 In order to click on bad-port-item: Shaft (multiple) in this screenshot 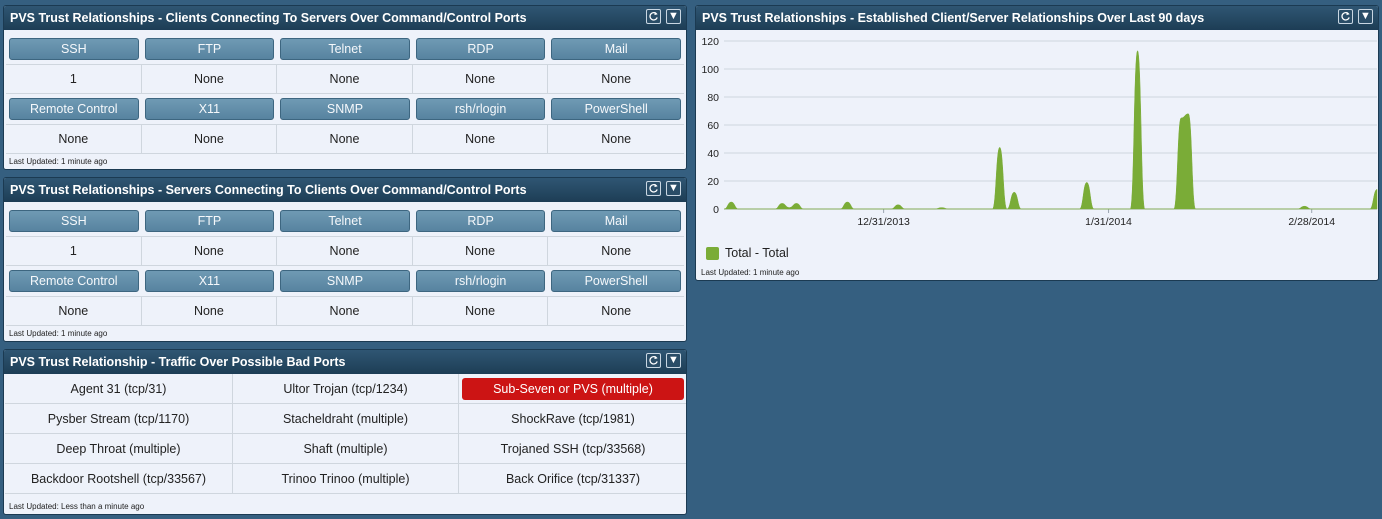, I will do `click(346, 449)`.